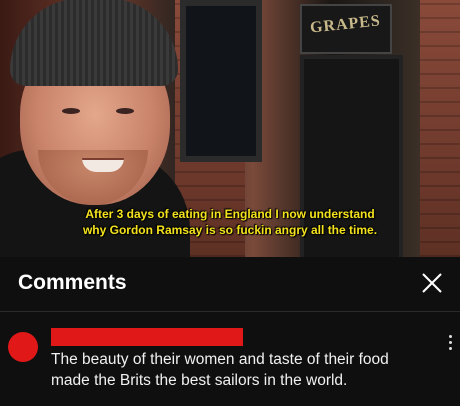 This screenshot has width=460, height=406. What do you see at coordinates (345, 24) in the screenshot?
I see `pub-sign-text: GRAPES` at bounding box center [345, 24].